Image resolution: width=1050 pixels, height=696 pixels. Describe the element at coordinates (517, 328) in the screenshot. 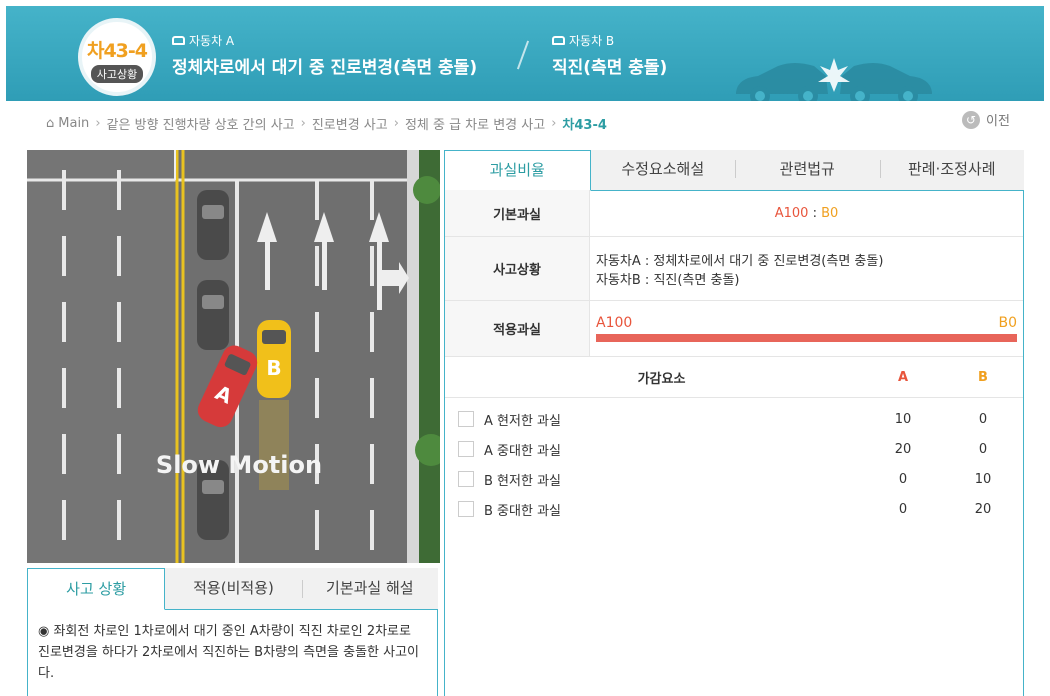

I see `applied-fault-label: 적용과실` at that location.